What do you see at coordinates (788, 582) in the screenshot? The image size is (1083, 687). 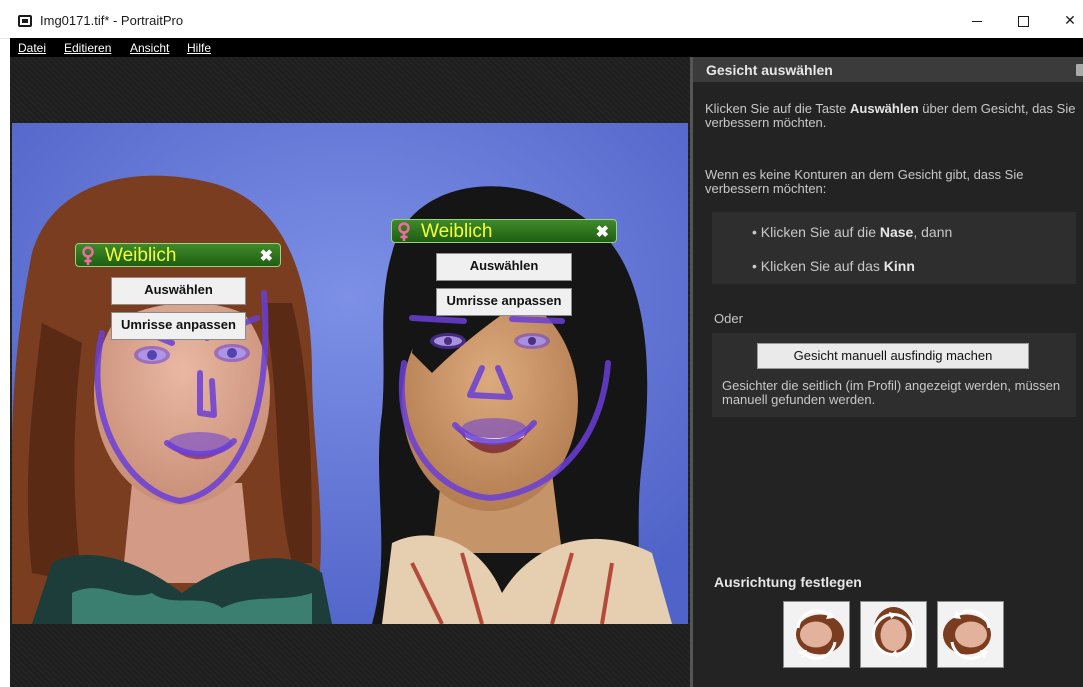 I see `orientation-heading: Ausrichtung festlegen` at bounding box center [788, 582].